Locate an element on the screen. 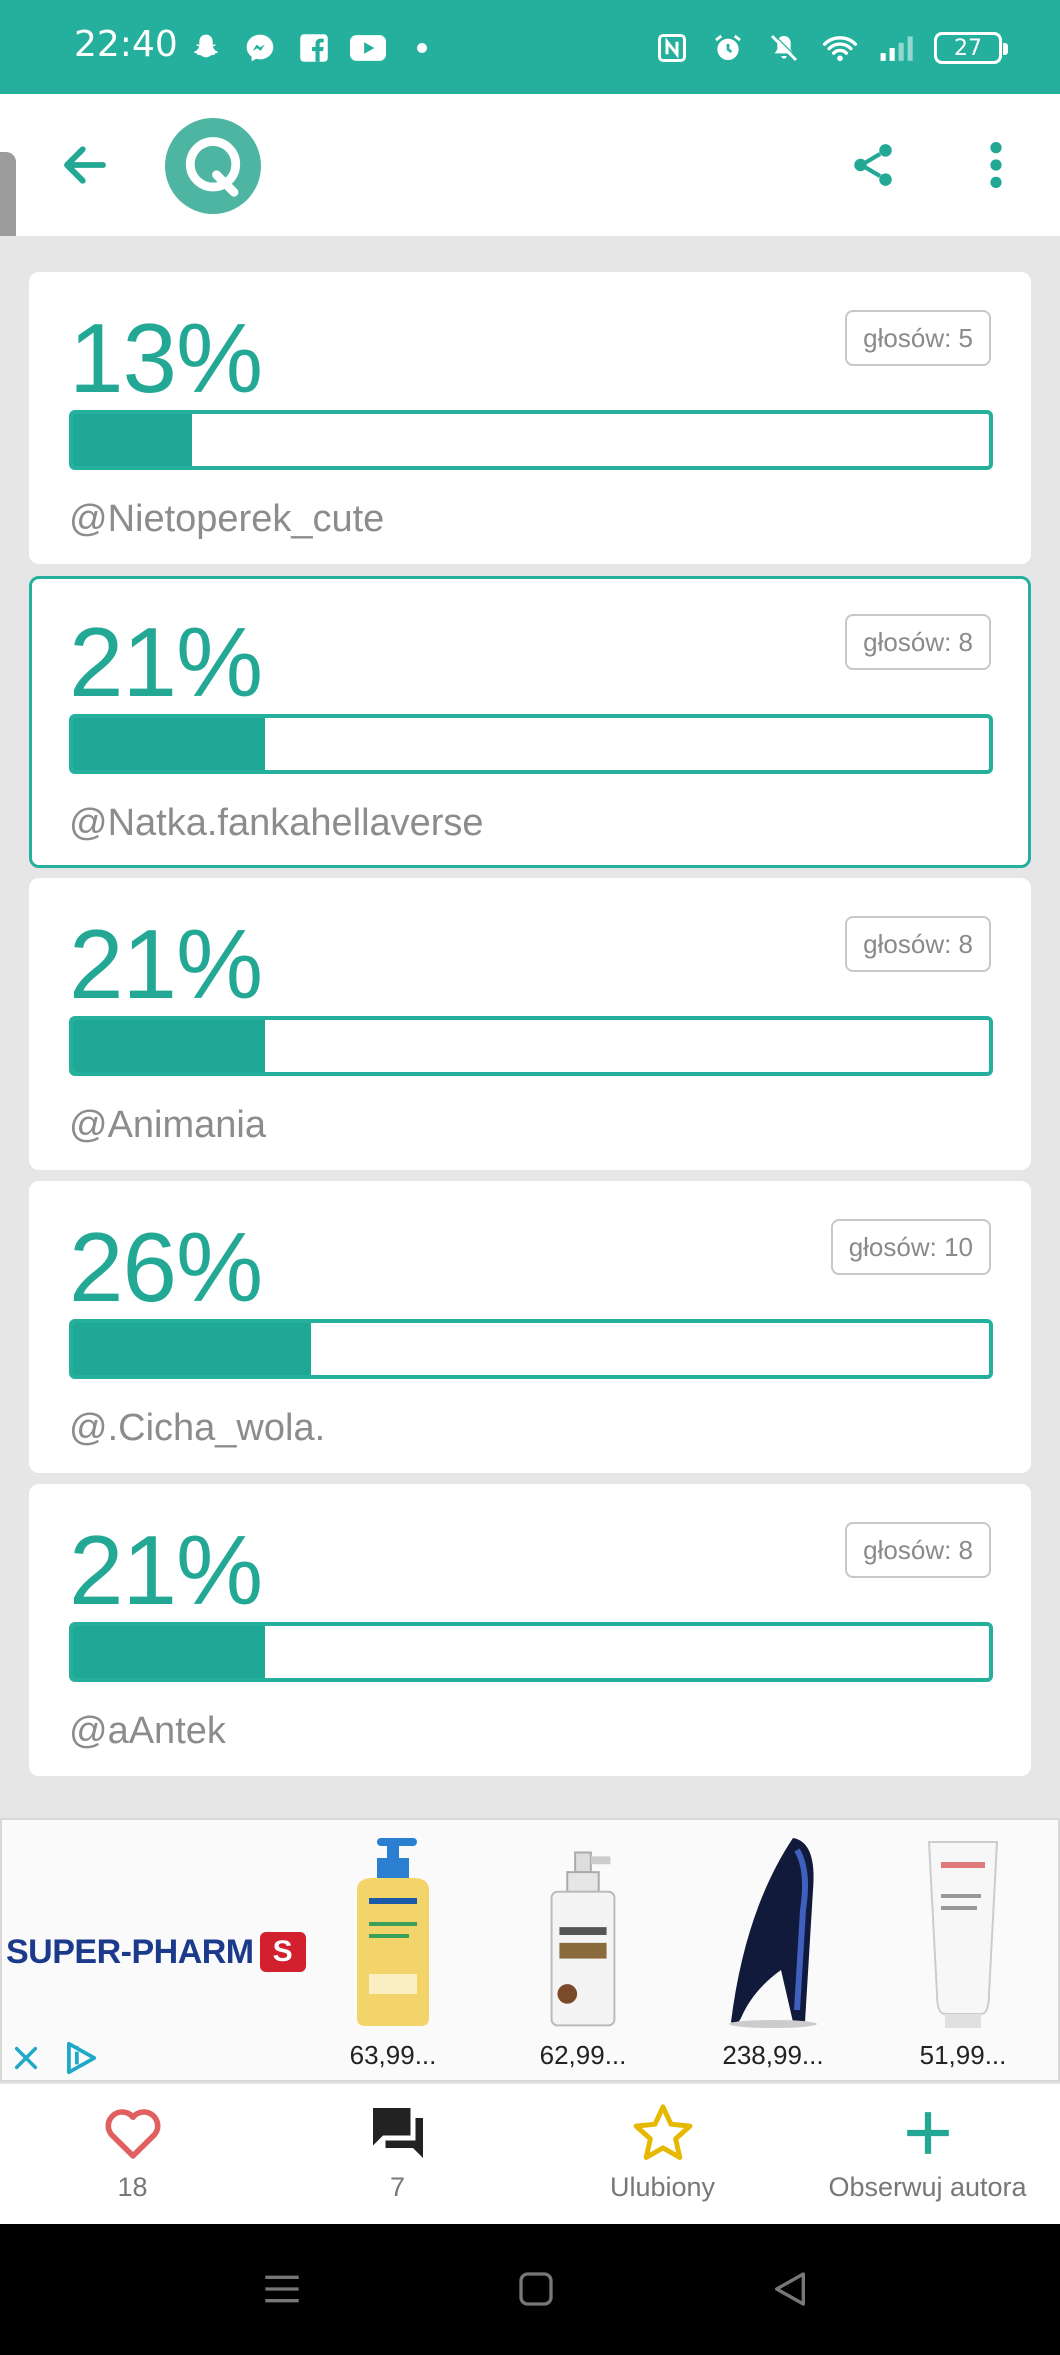 Image resolution: width=1060 pixels, height=2355 pixels. close-icon is located at coordinates (26, 2058).